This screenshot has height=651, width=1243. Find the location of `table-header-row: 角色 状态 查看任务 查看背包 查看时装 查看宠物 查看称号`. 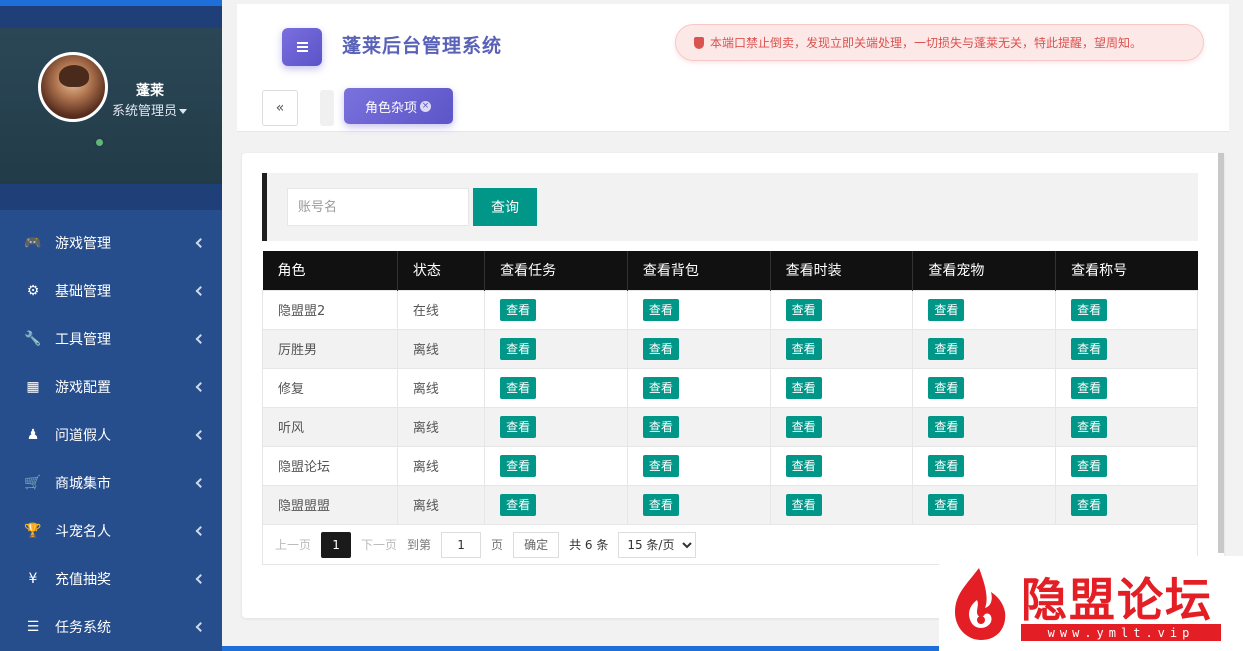

table-header-row: 角色 状态 查看任务 查看背包 查看时装 查看宠物 查看称号 is located at coordinates (730, 270).